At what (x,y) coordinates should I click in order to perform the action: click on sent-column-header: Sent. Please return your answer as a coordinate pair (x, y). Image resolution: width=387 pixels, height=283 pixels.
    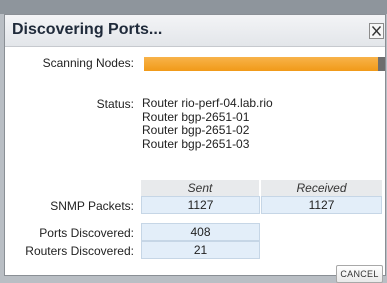
    Looking at the image, I should click on (200, 188).